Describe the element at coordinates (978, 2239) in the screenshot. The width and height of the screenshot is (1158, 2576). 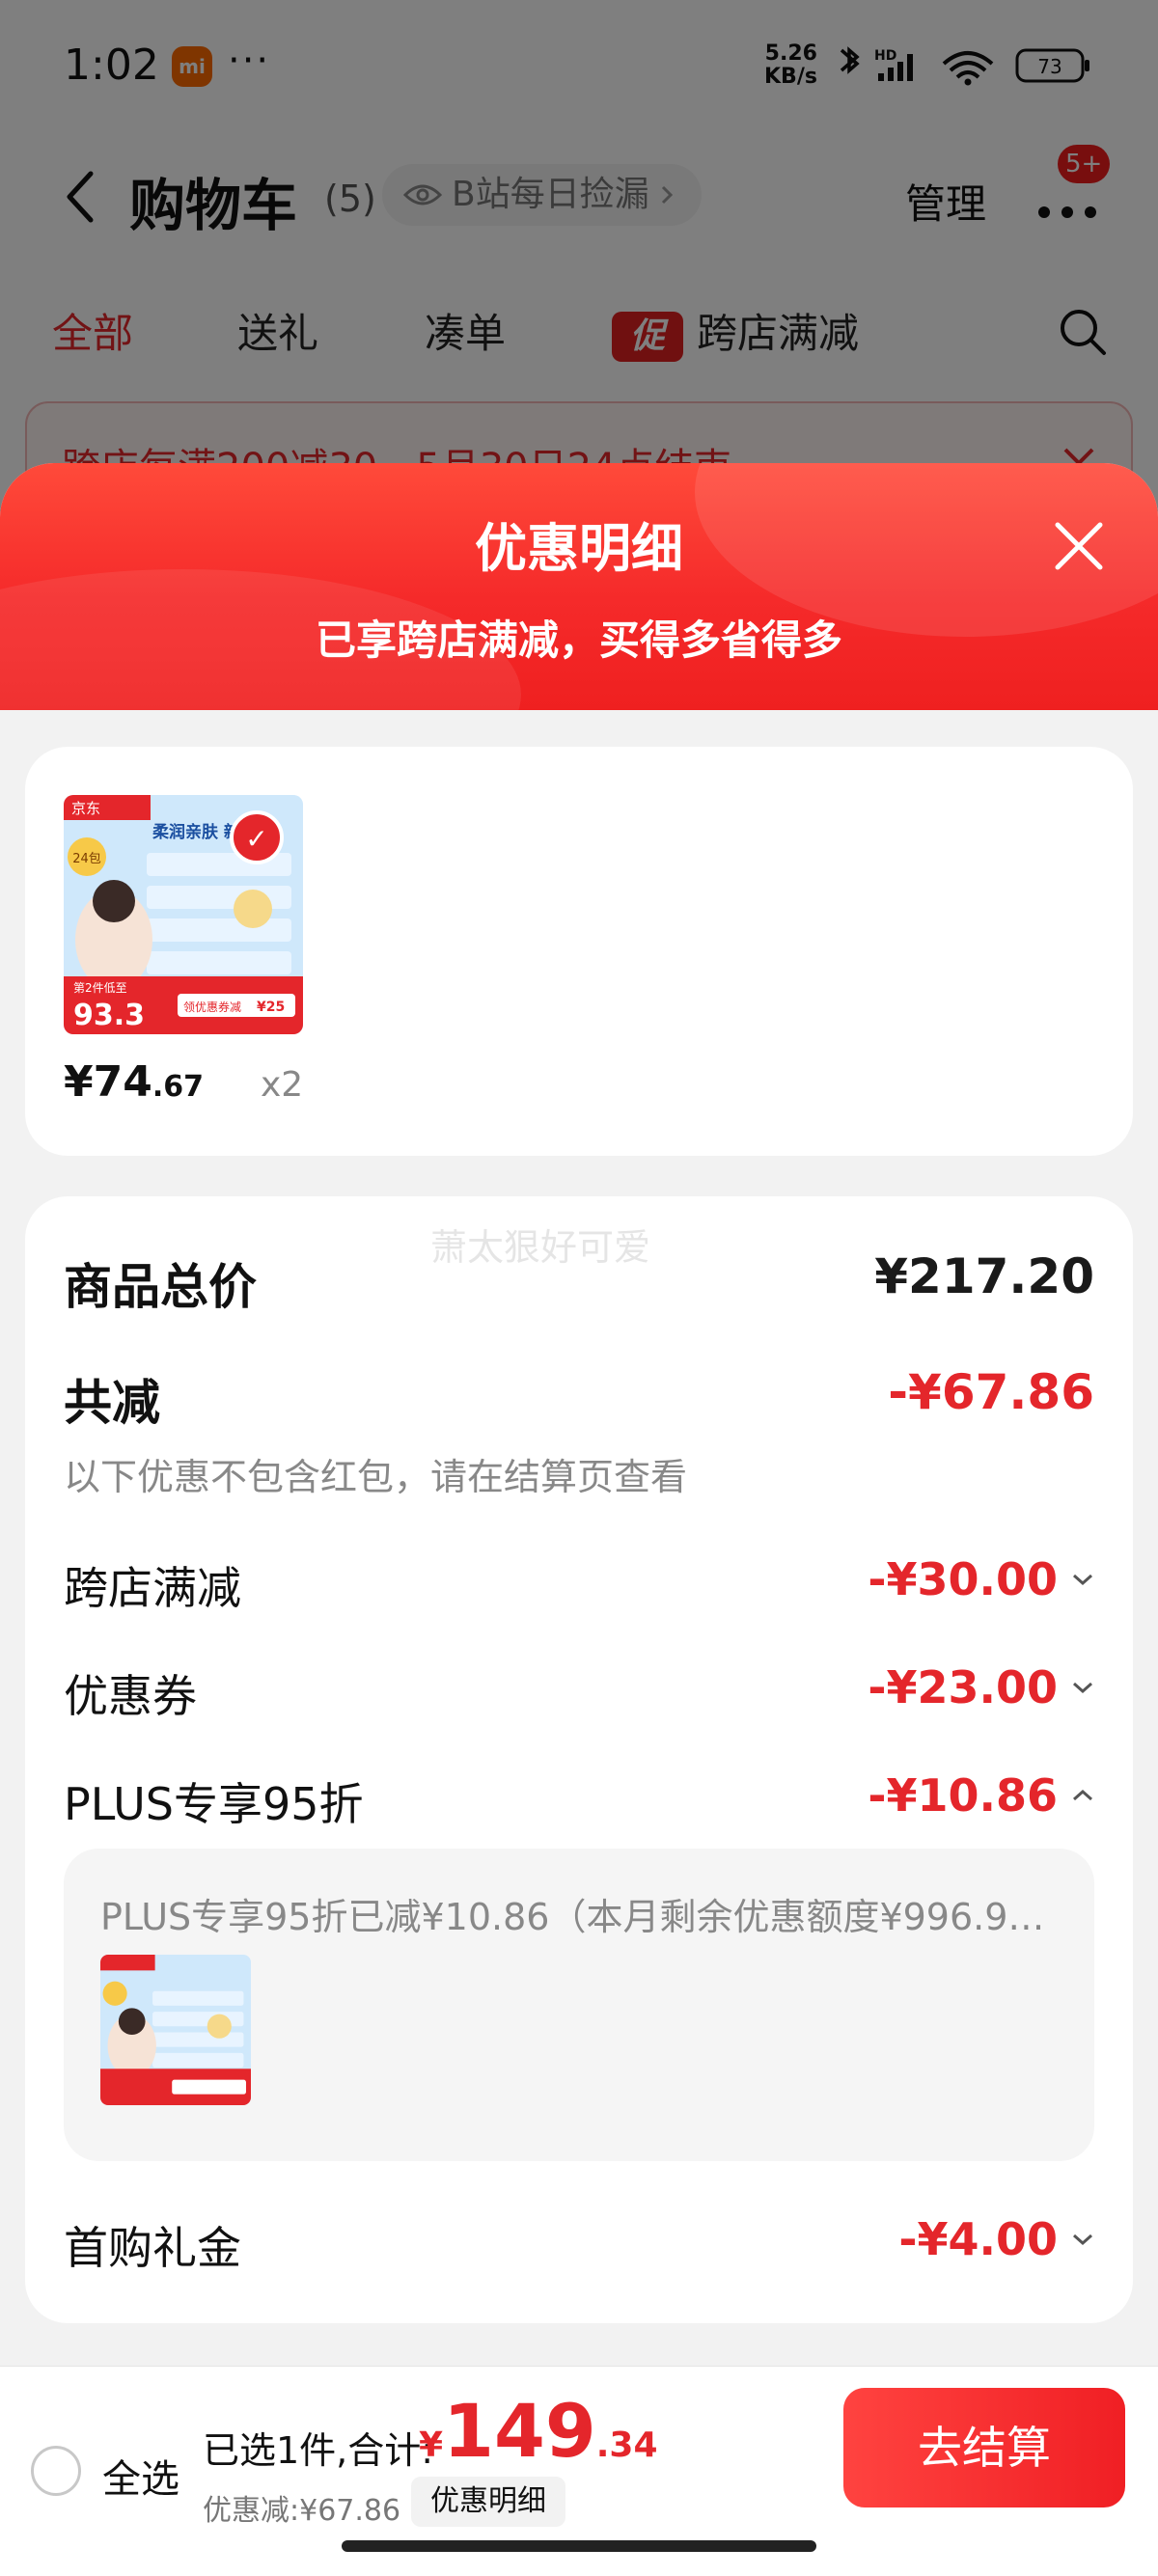
I see `discount-amount: -¥4.00` at that location.